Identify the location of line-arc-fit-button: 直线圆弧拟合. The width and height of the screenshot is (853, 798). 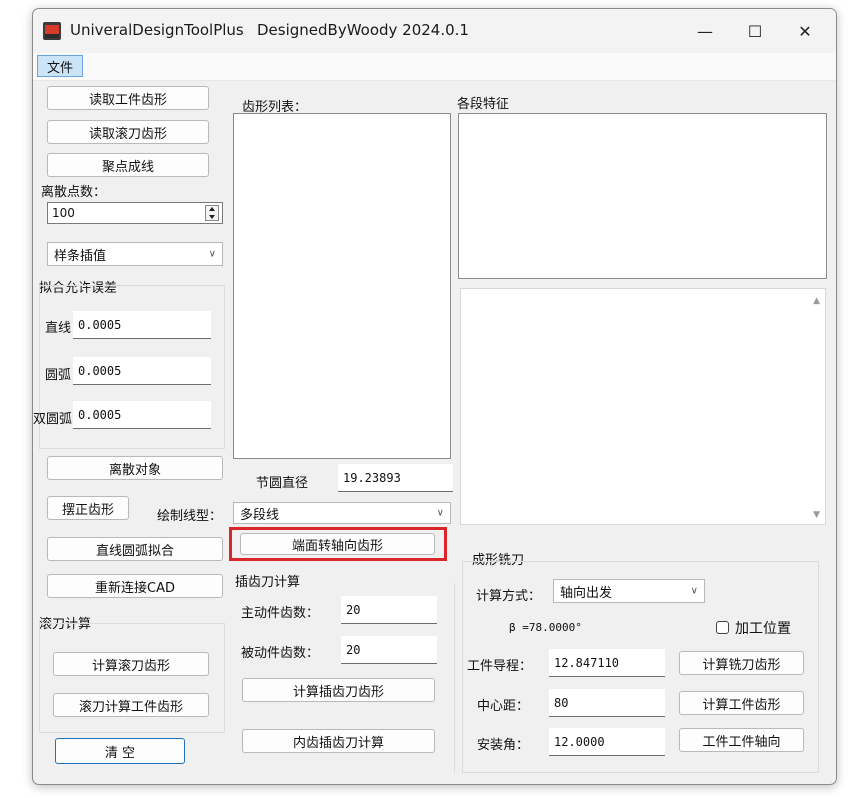
(135, 549).